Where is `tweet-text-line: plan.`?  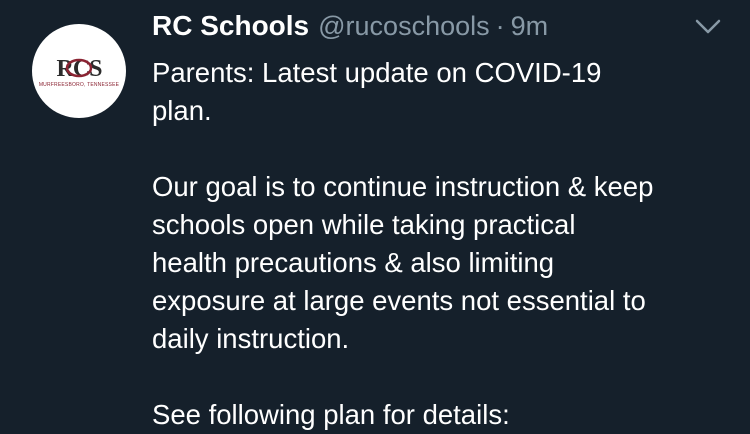
tweet-text-line: plan. is located at coordinates (182, 110).